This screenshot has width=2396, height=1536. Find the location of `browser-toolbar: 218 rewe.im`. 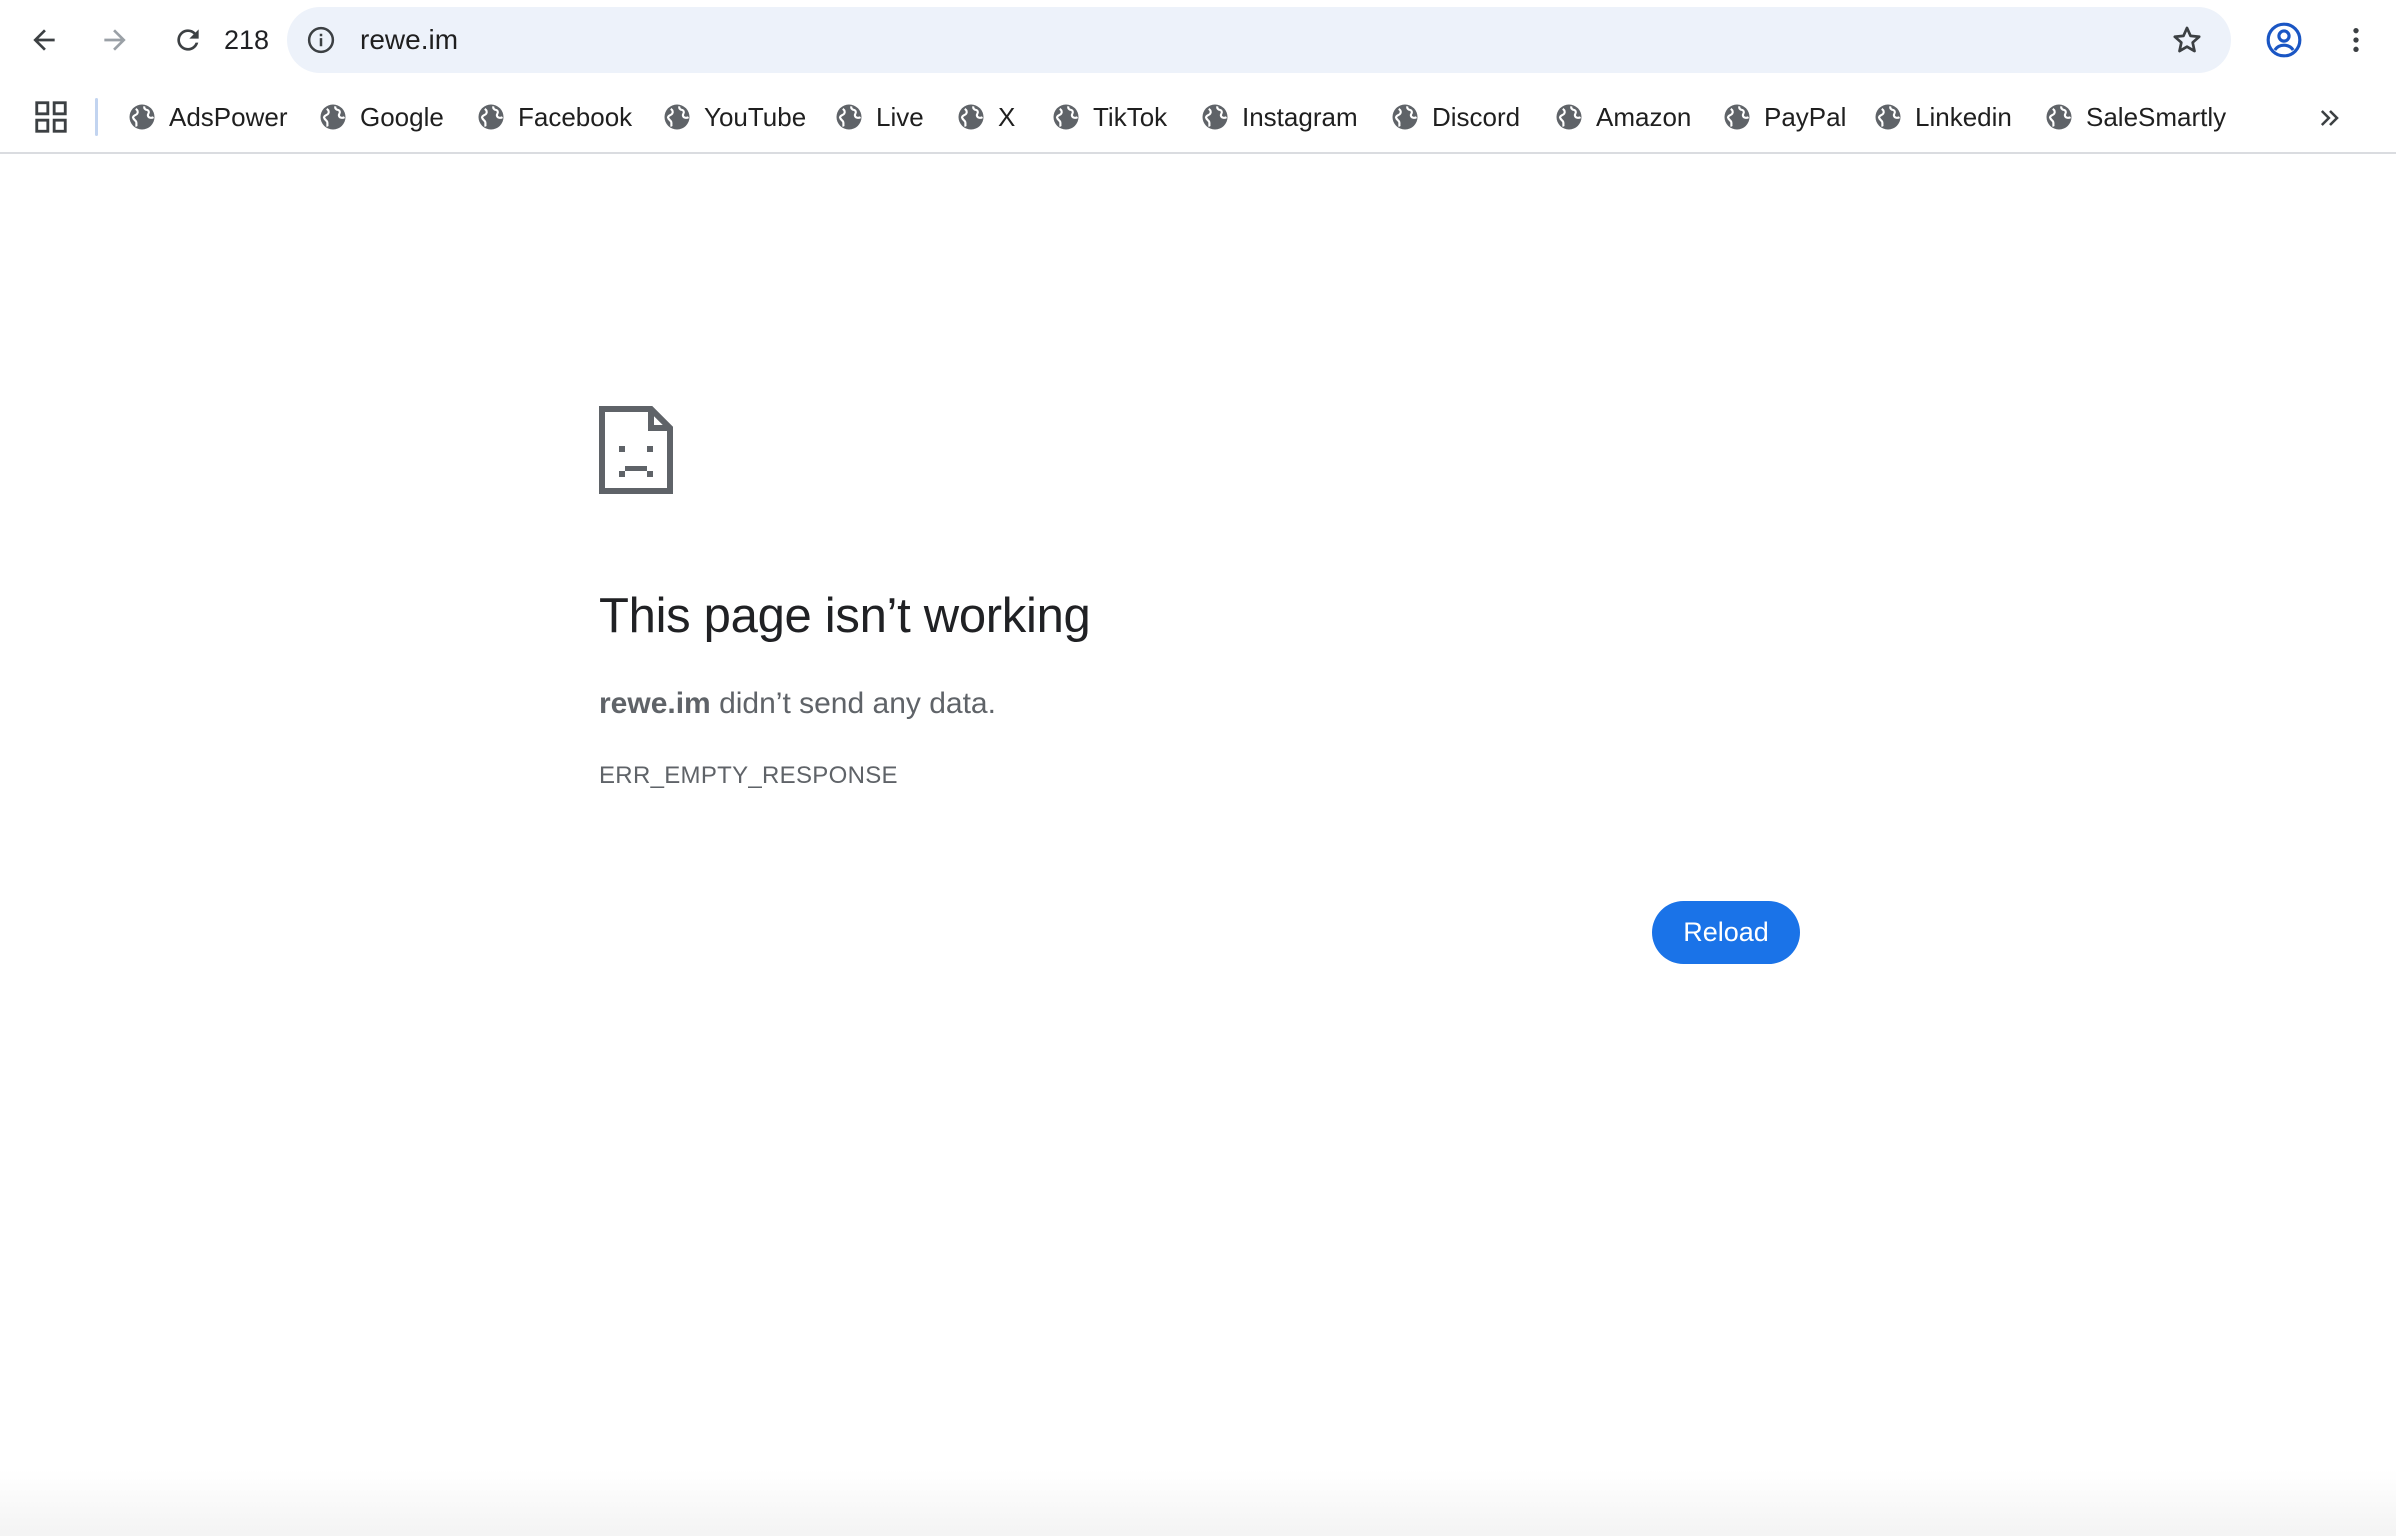

browser-toolbar: 218 rewe.im is located at coordinates (1198, 40).